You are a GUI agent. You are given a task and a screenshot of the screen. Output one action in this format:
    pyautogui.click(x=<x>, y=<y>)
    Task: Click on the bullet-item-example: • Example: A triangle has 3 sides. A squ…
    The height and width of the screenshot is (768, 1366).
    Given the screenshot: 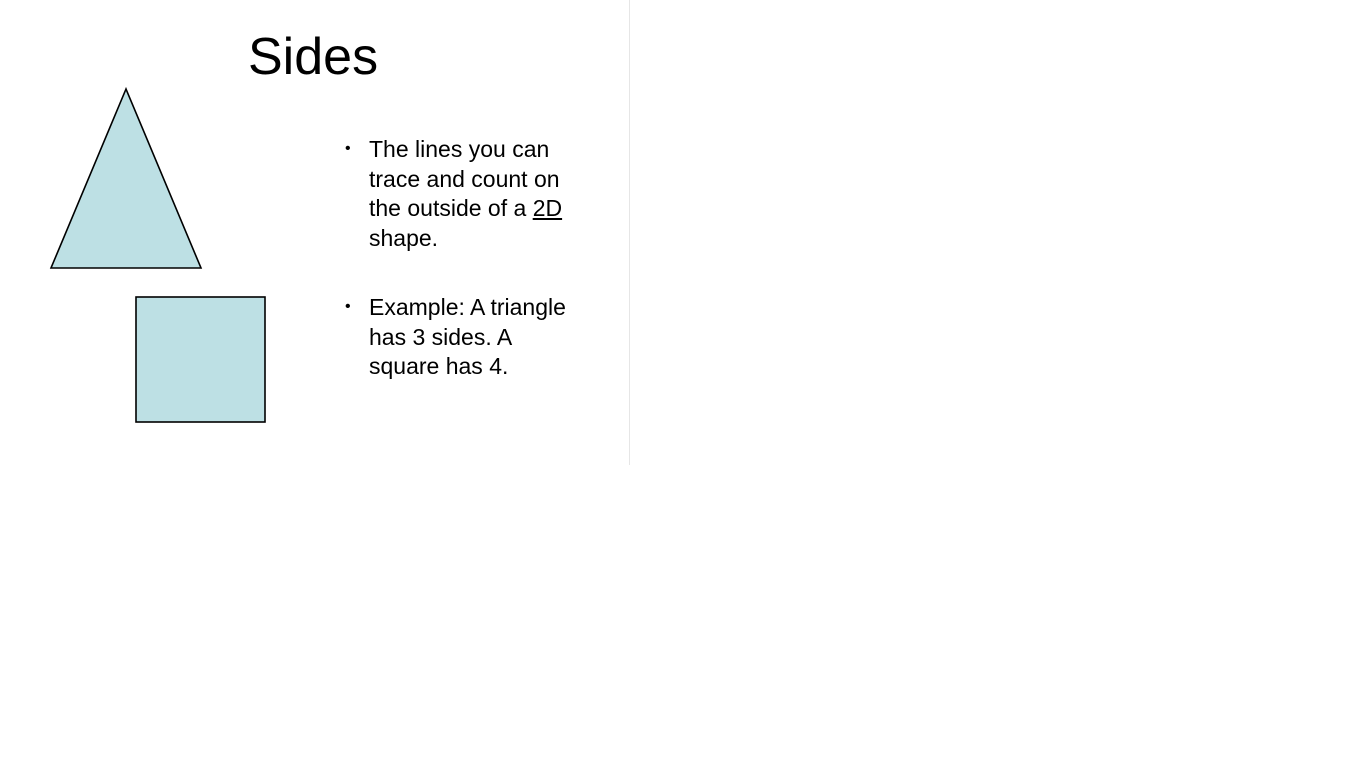 What is the action you would take?
    pyautogui.click(x=463, y=337)
    